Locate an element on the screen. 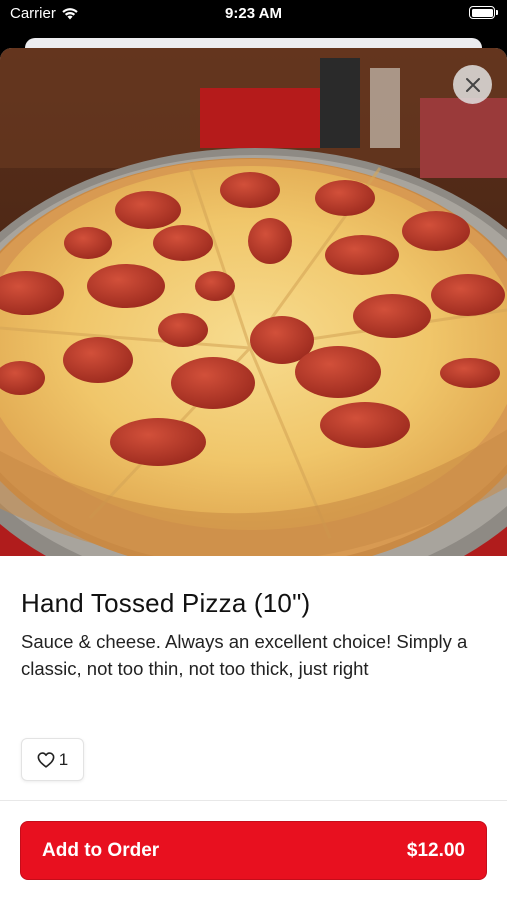 The width and height of the screenshot is (507, 900). like-count: 1 is located at coordinates (63, 759).